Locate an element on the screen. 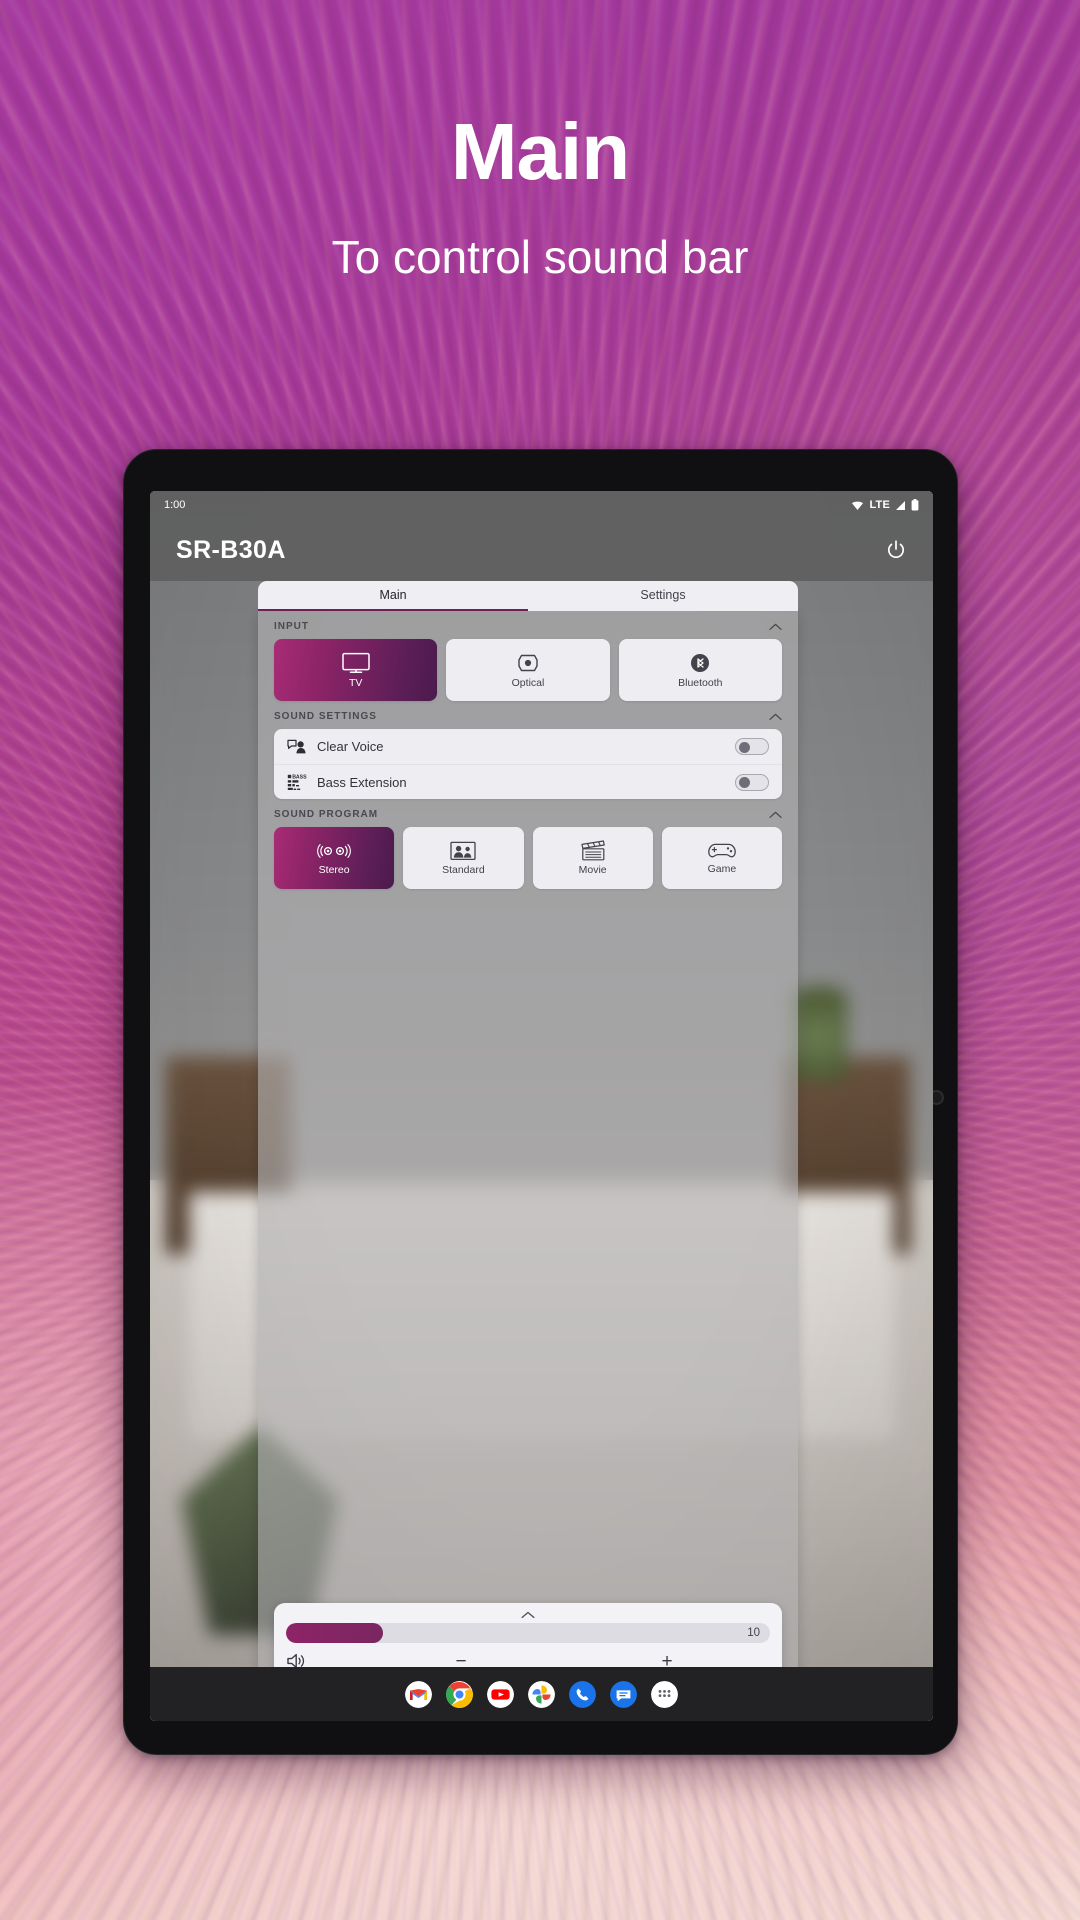  volume-slider-fill is located at coordinates (334, 1633).